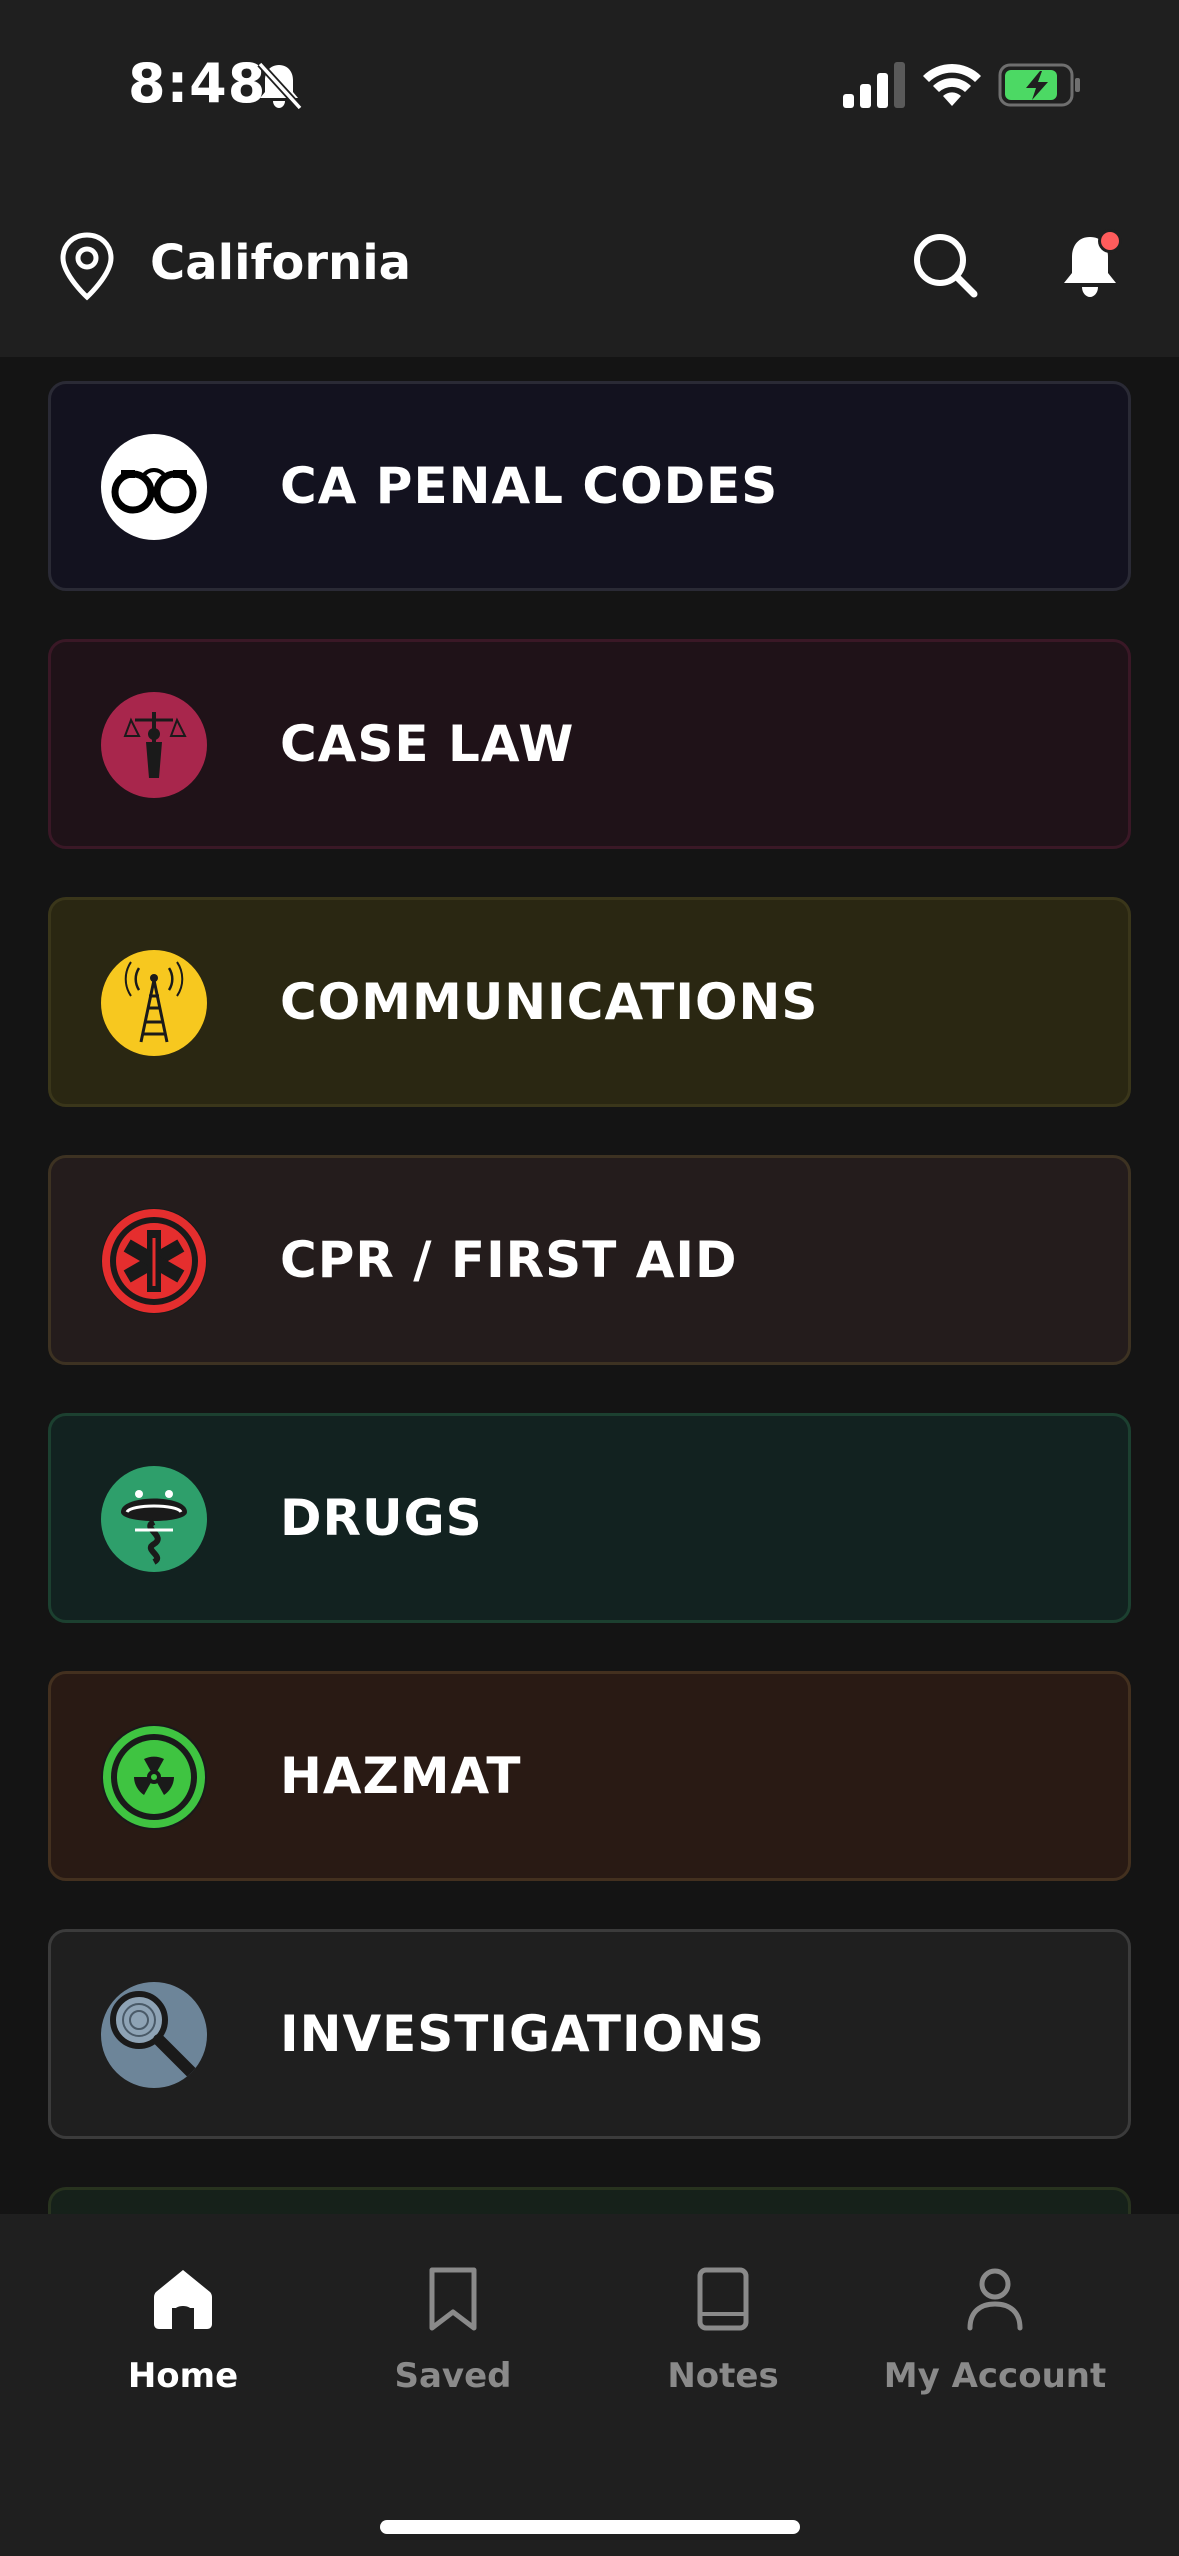 The height and width of the screenshot is (2556, 1179). I want to click on status-time: 8:48, so click(197, 83).